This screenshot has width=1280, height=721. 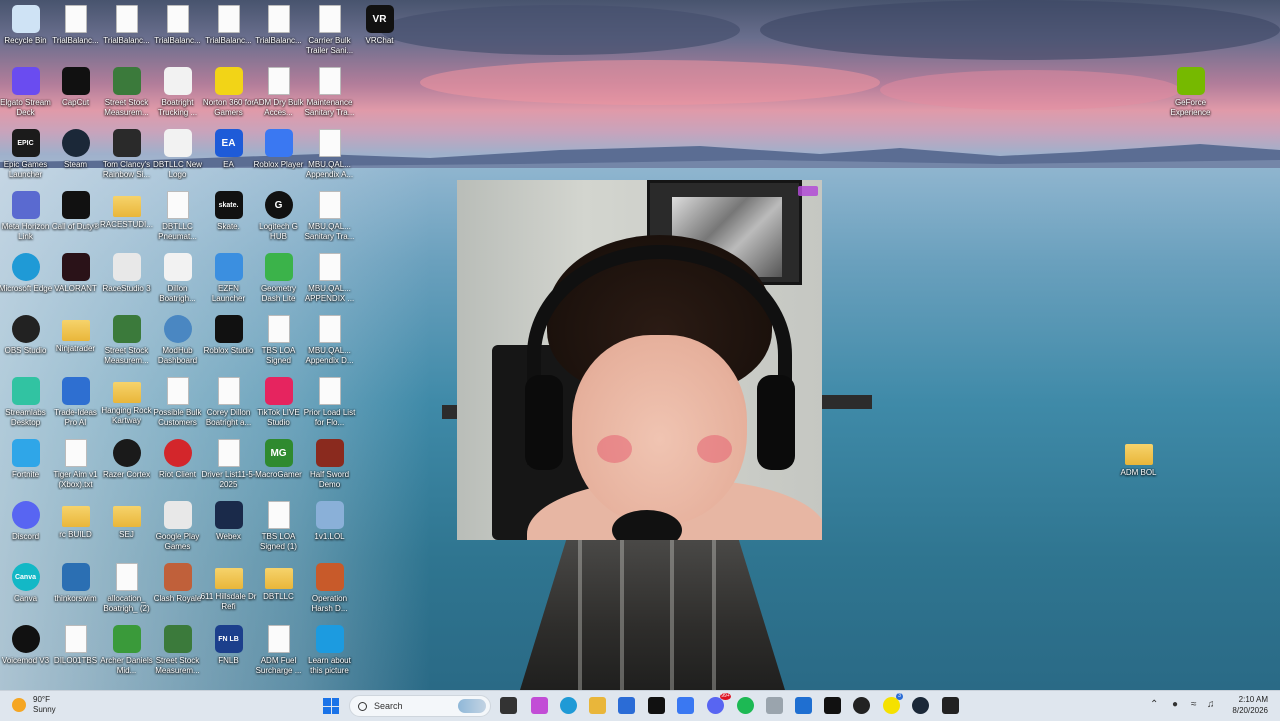 What do you see at coordinates (177, 341) in the screenshot?
I see `desktop-icon: ModHub Dashboard` at bounding box center [177, 341].